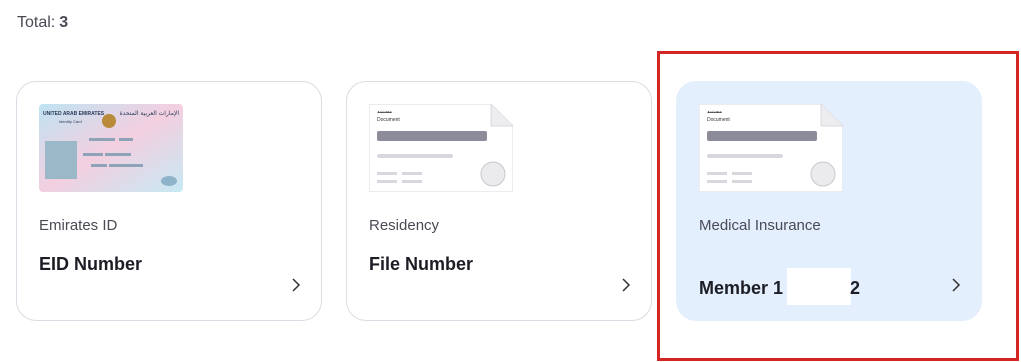  What do you see at coordinates (760, 225) in the screenshot?
I see `card-label: Medical Insurance` at bounding box center [760, 225].